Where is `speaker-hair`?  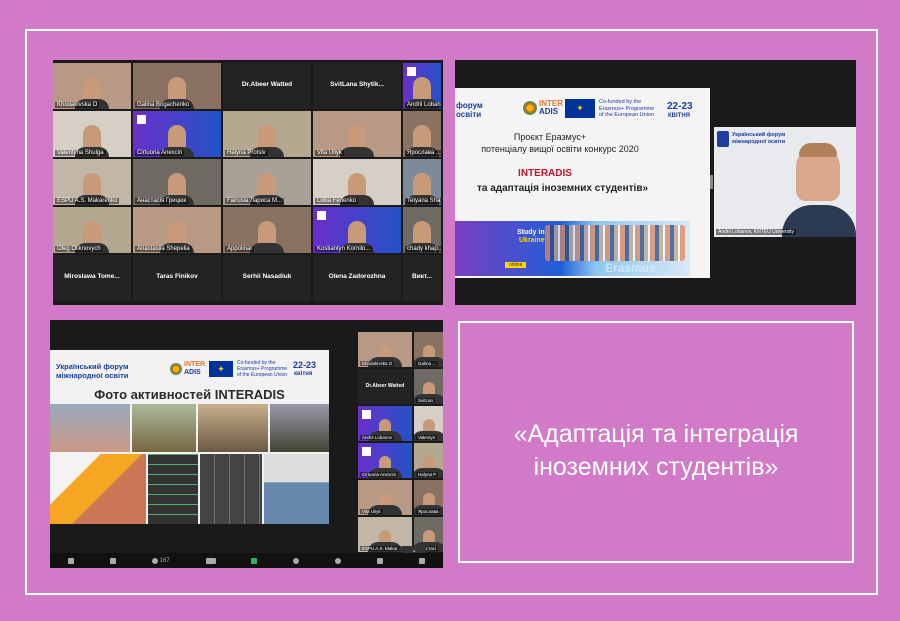 speaker-hair is located at coordinates (818, 150).